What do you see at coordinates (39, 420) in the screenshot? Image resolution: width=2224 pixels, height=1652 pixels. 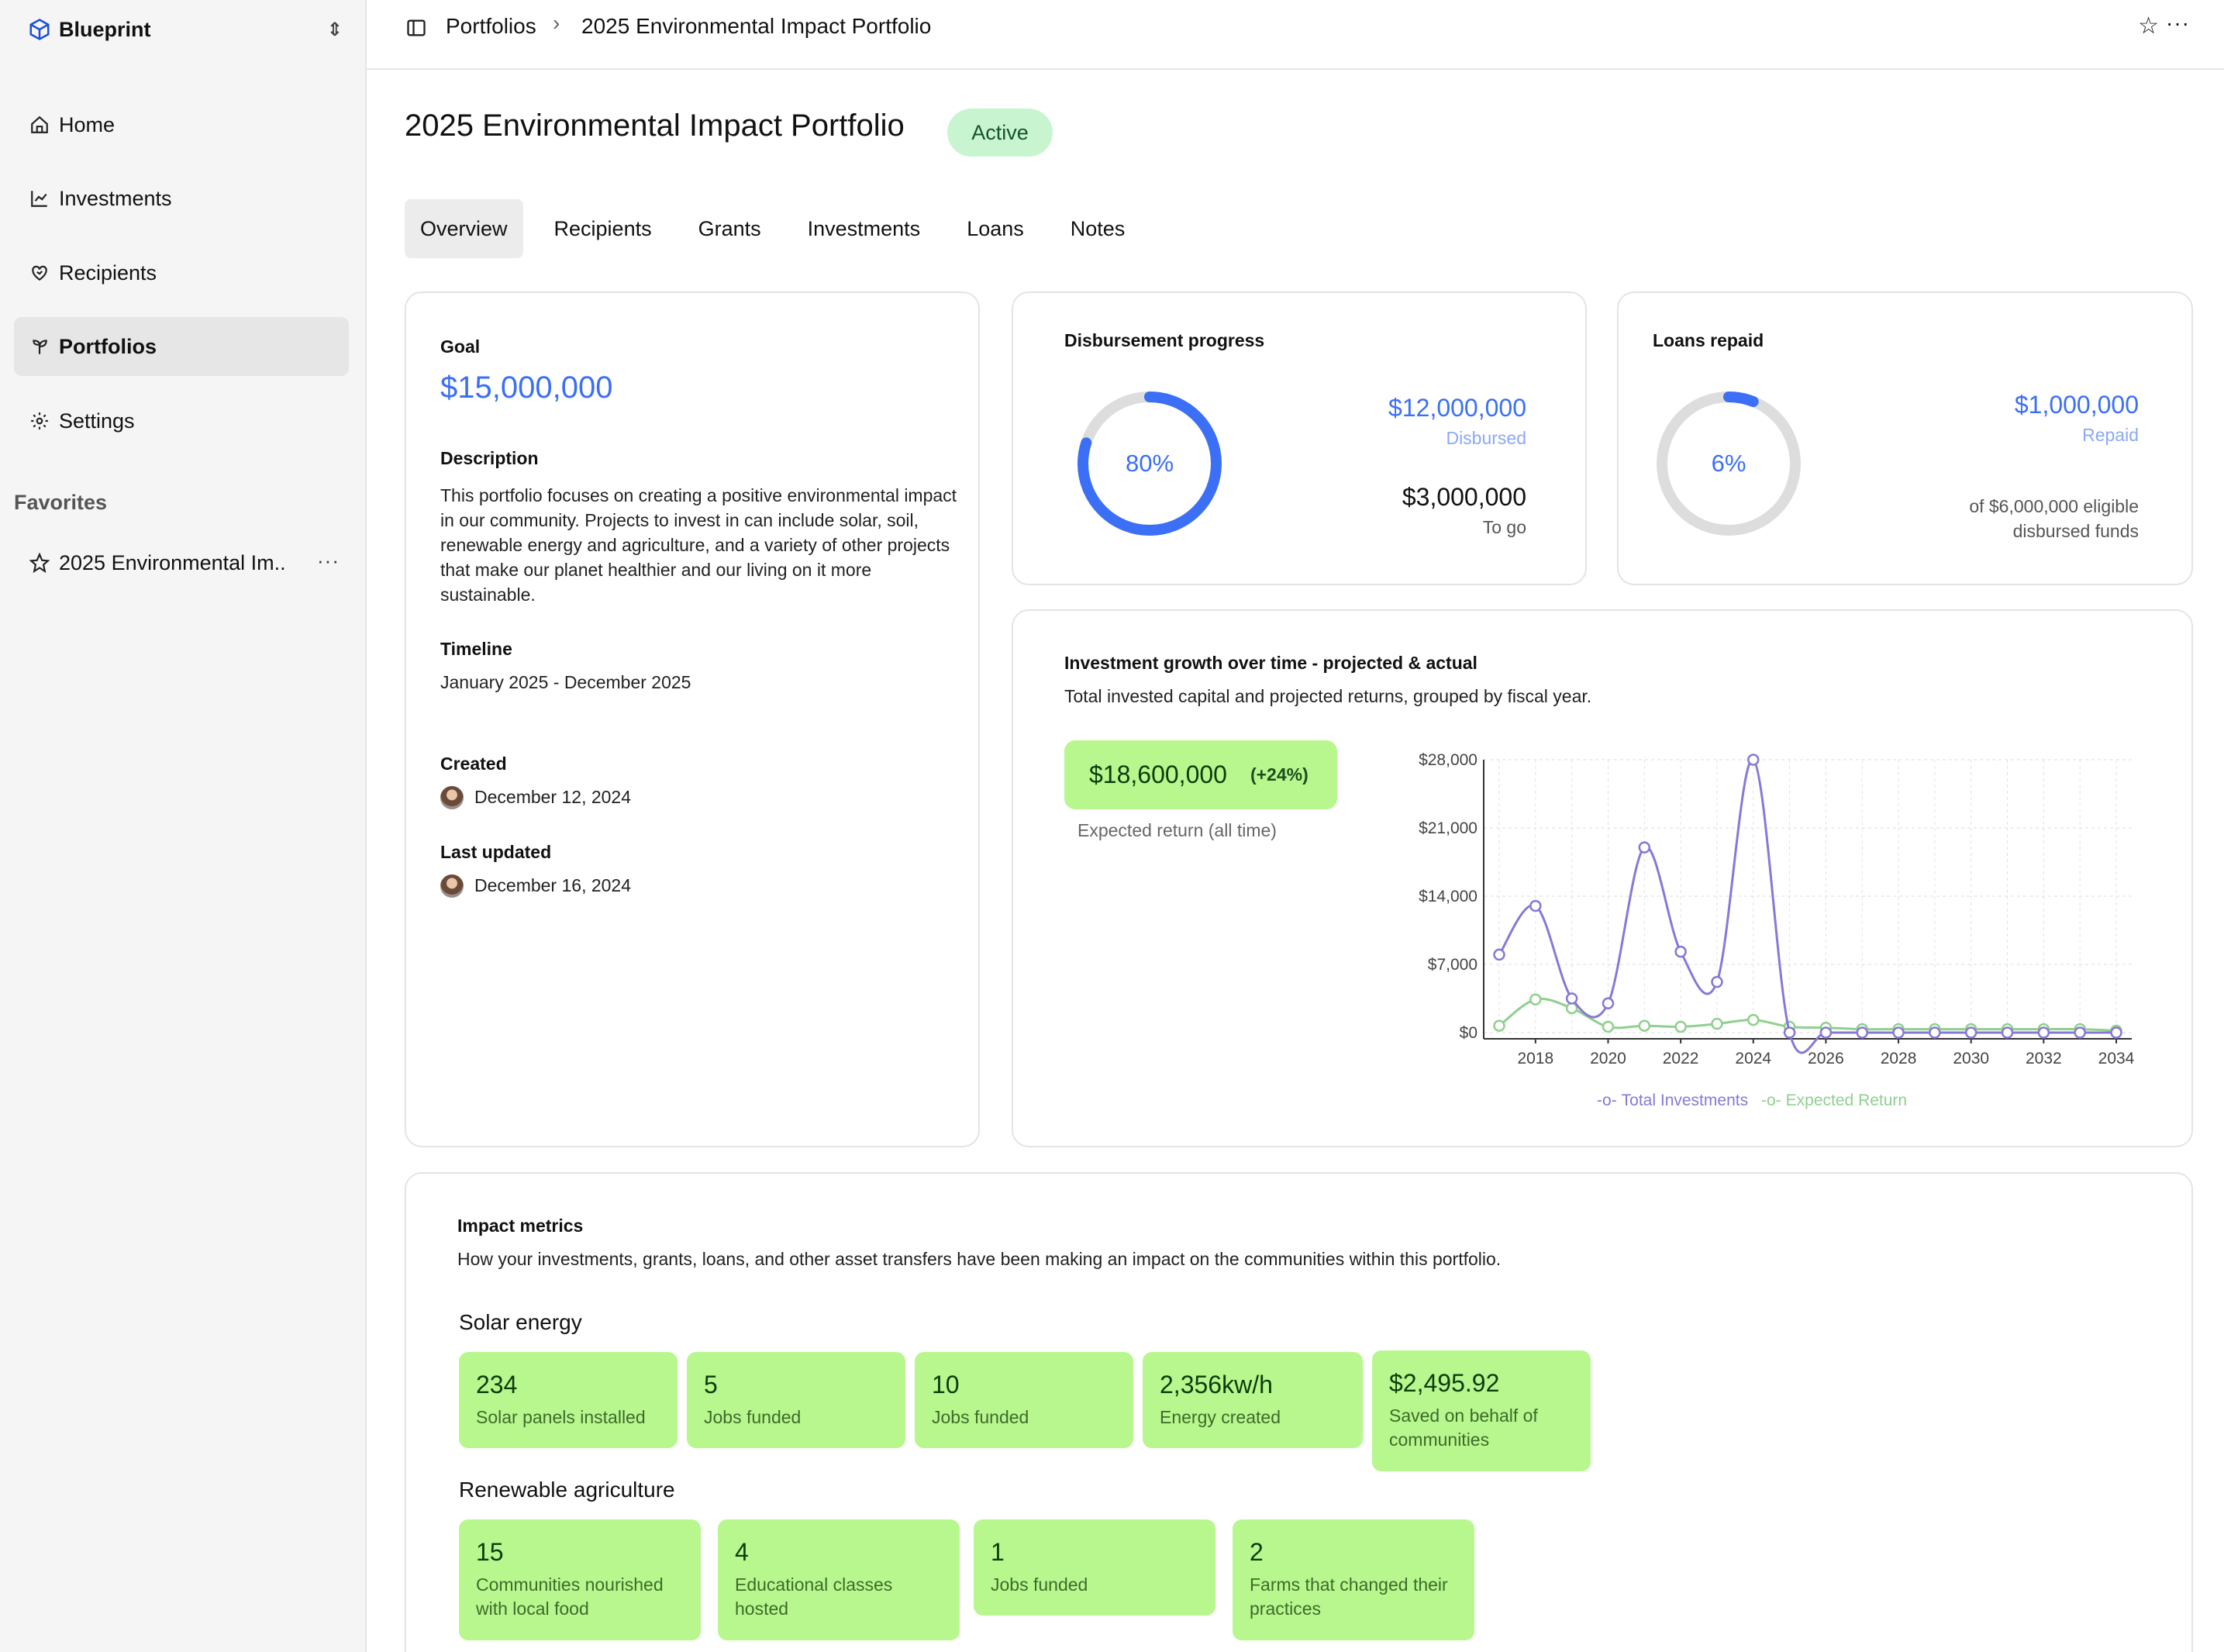 I see `gear-icon` at bounding box center [39, 420].